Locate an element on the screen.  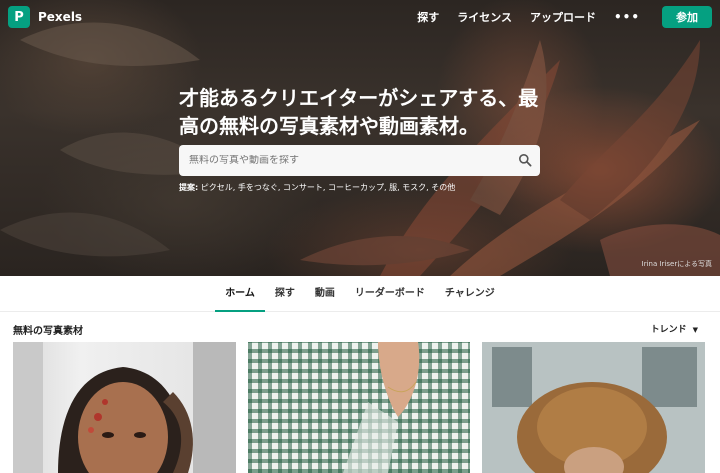
suggestions-list: ピクセル, 手をつなぐ, コンサート, コーヒーカップ, 服, モスク, その他 is located at coordinates (327, 187).